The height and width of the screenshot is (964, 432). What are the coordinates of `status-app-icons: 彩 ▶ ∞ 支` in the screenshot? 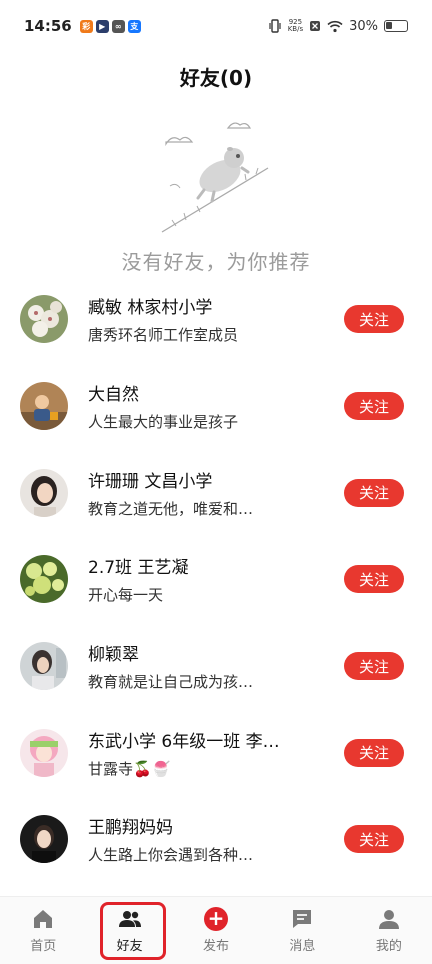 It's located at (110, 26).